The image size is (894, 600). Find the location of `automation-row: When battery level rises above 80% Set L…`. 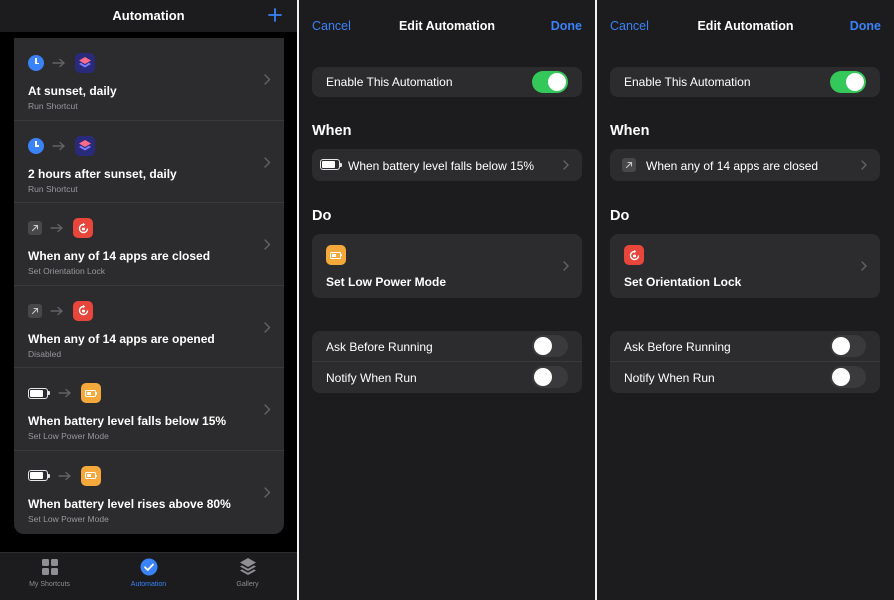

automation-row: When battery level rises above 80% Set L… is located at coordinates (149, 492).